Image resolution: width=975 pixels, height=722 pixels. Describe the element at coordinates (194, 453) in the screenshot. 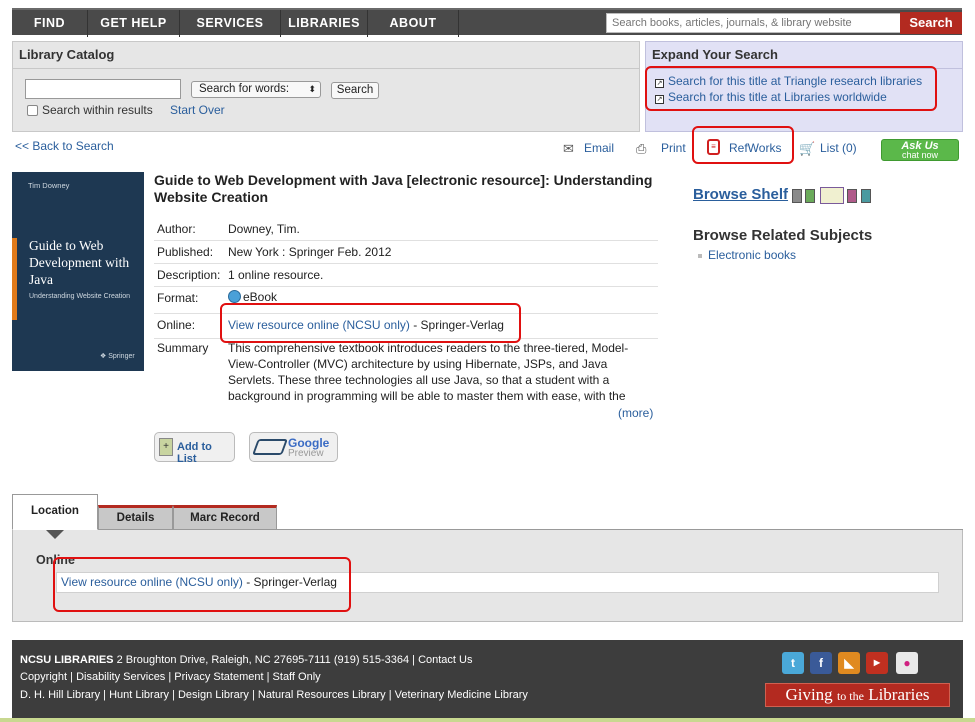

I see `add-to-list-label: Add to List` at that location.